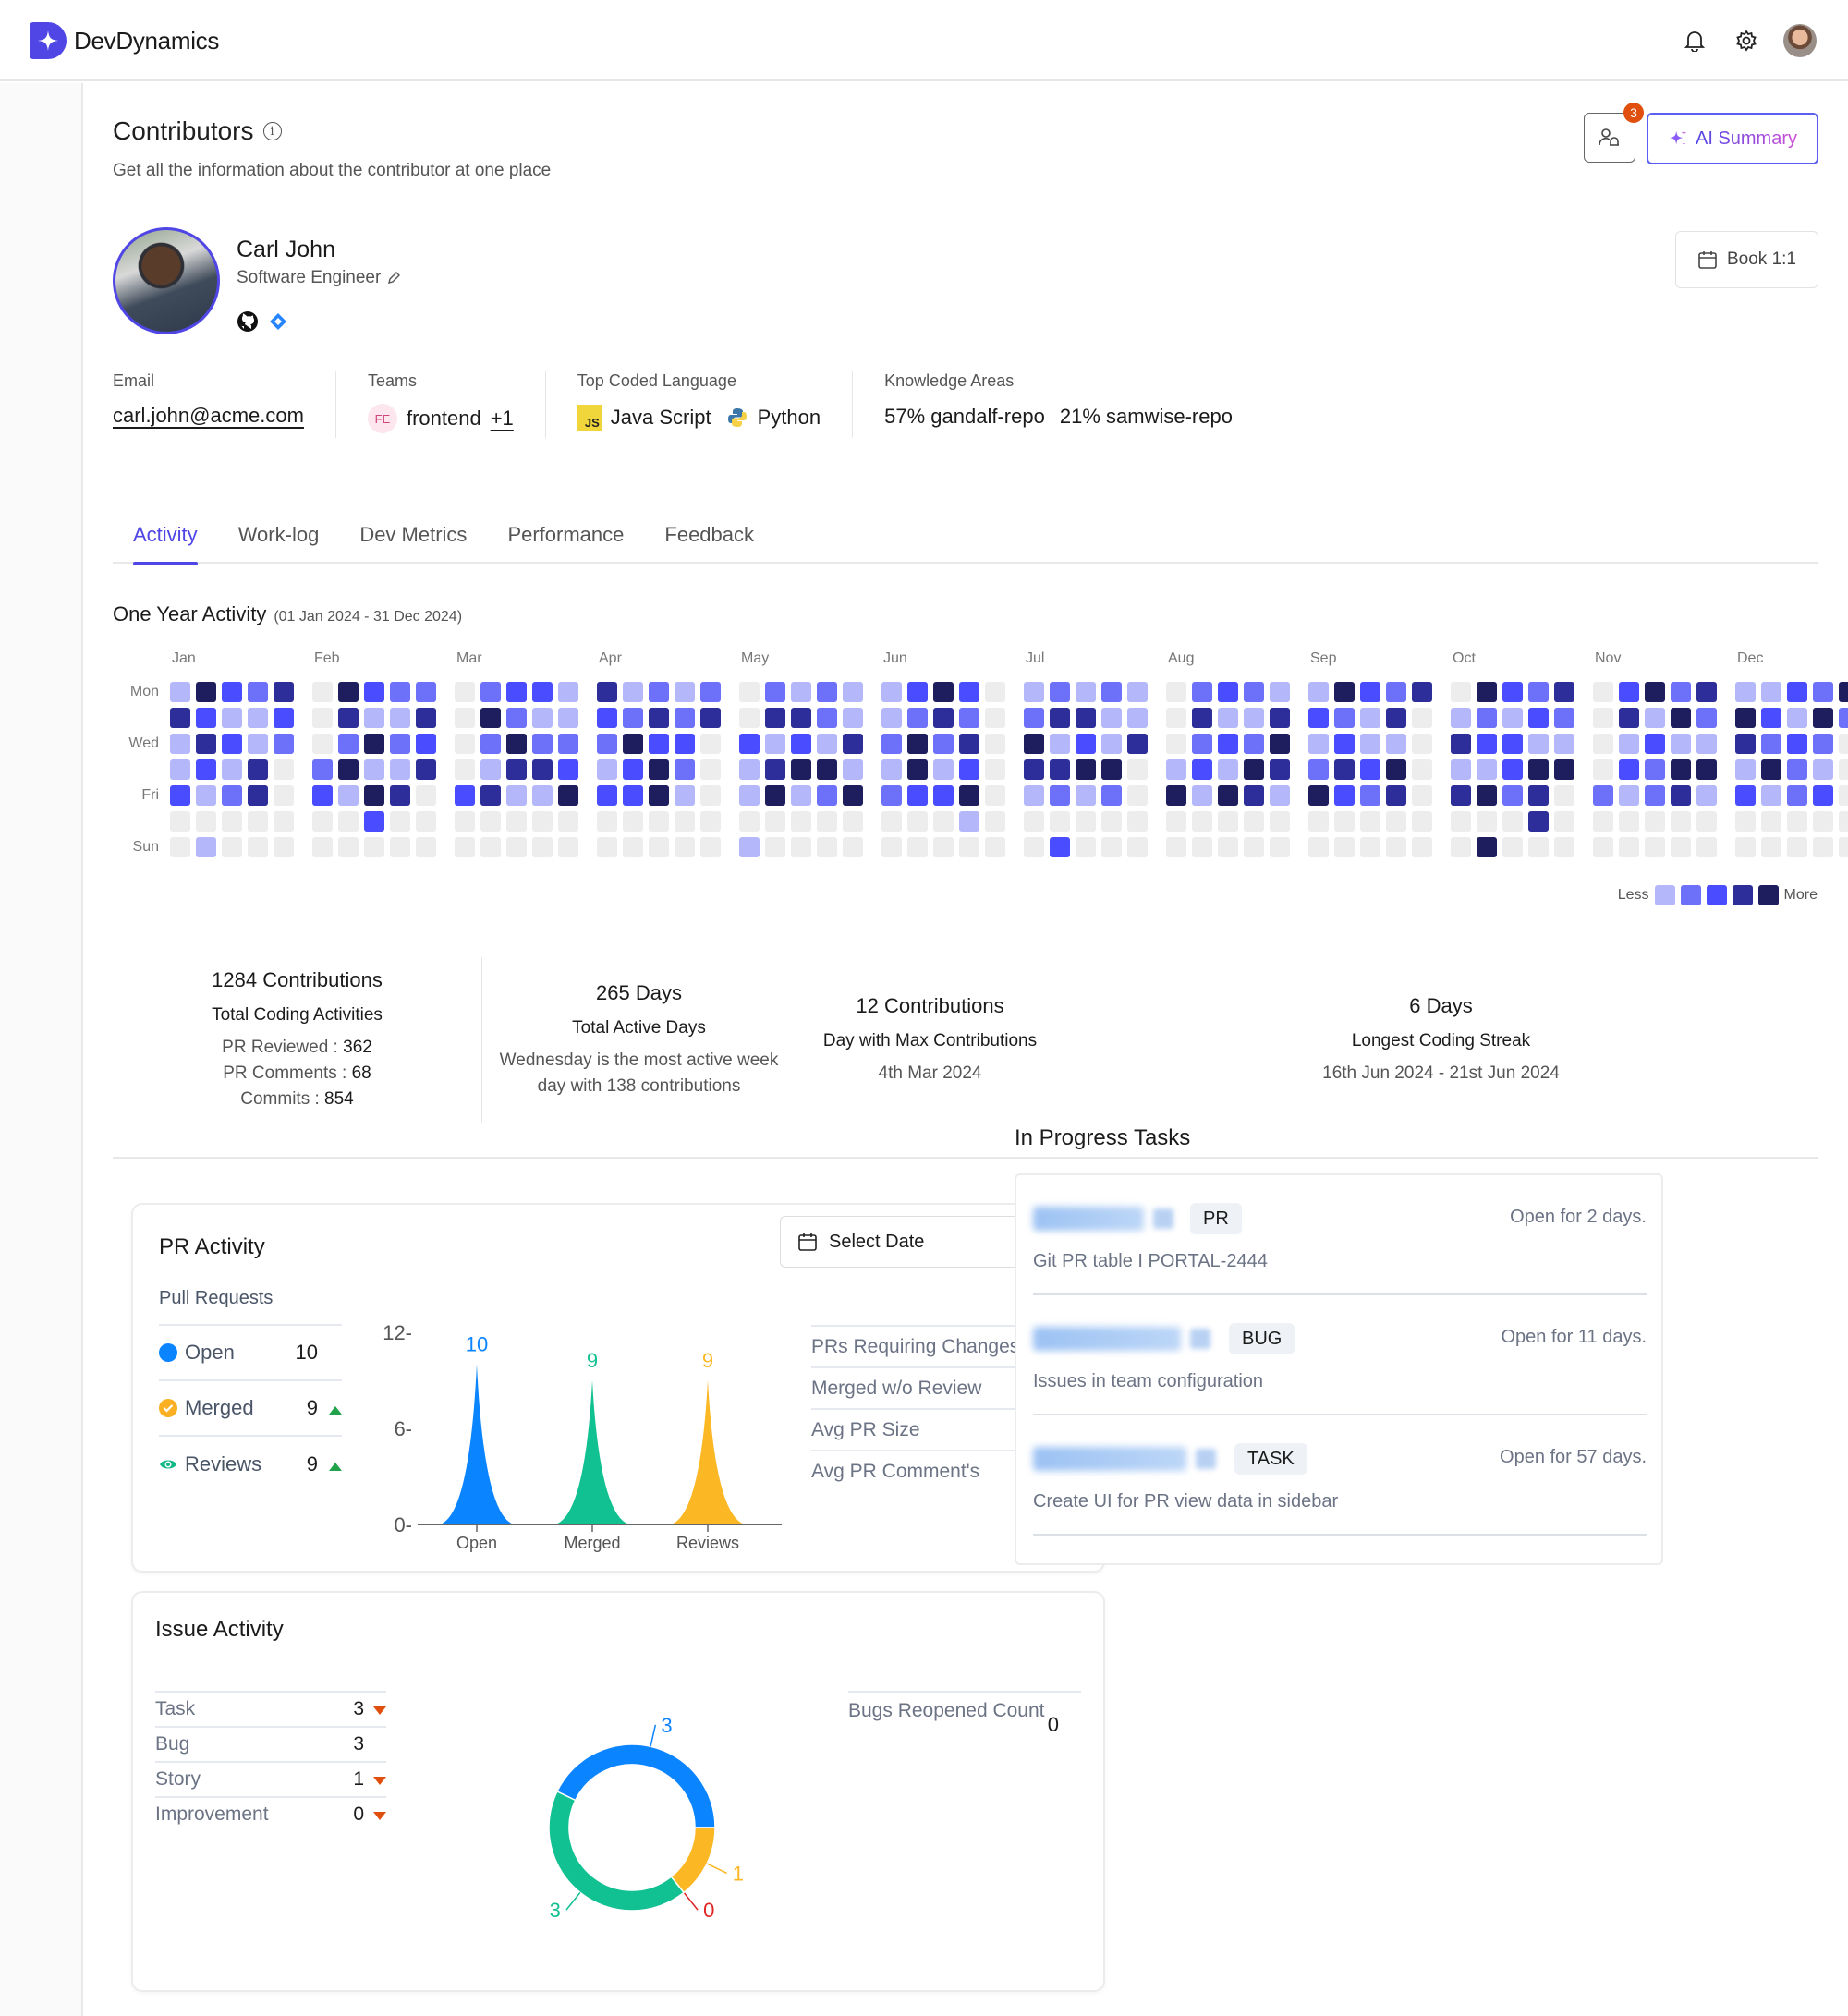  Describe the element at coordinates (272, 131) in the screenshot. I see `info-icon: i` at that location.